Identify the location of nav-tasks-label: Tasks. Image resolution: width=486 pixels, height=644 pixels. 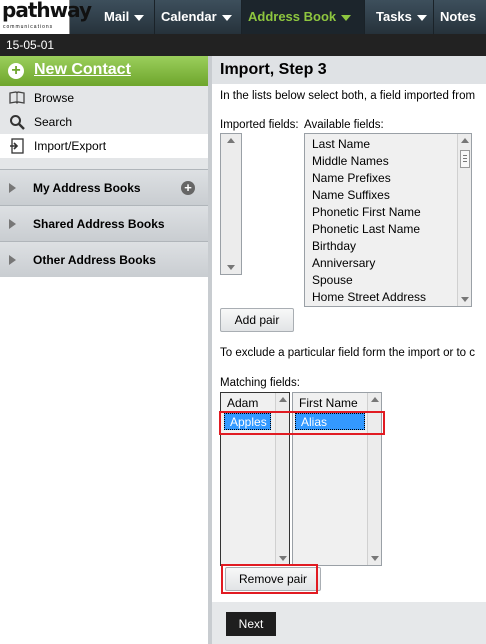
(394, 16).